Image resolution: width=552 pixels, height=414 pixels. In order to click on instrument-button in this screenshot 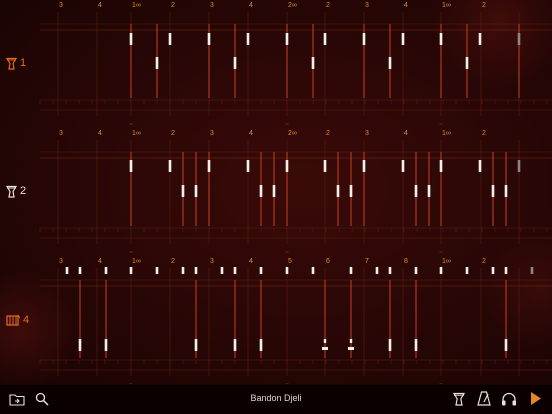, I will do `click(459, 400)`.